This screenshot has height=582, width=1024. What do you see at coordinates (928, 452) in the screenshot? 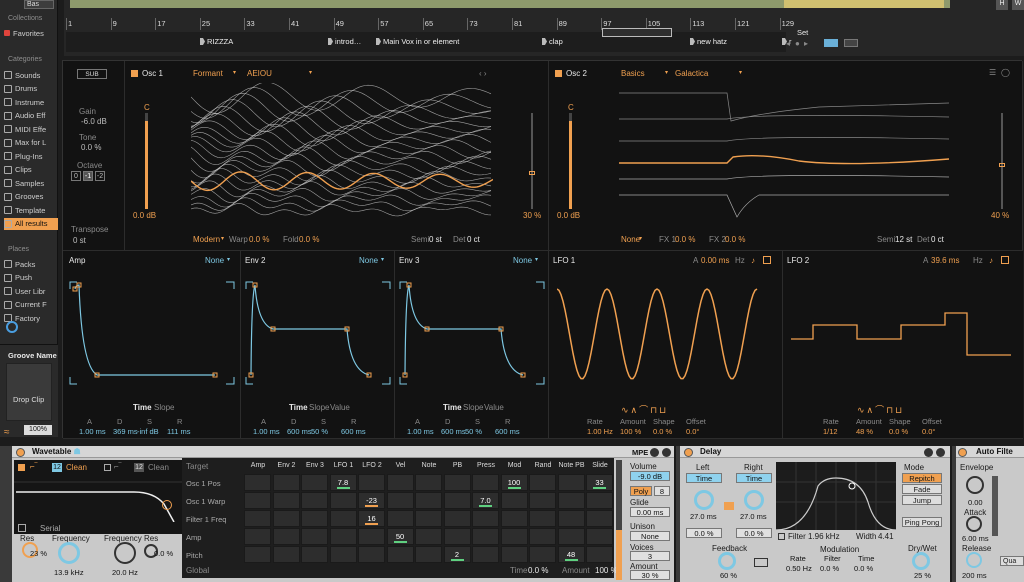
I see `delay-hot-swap-icon` at bounding box center [928, 452].